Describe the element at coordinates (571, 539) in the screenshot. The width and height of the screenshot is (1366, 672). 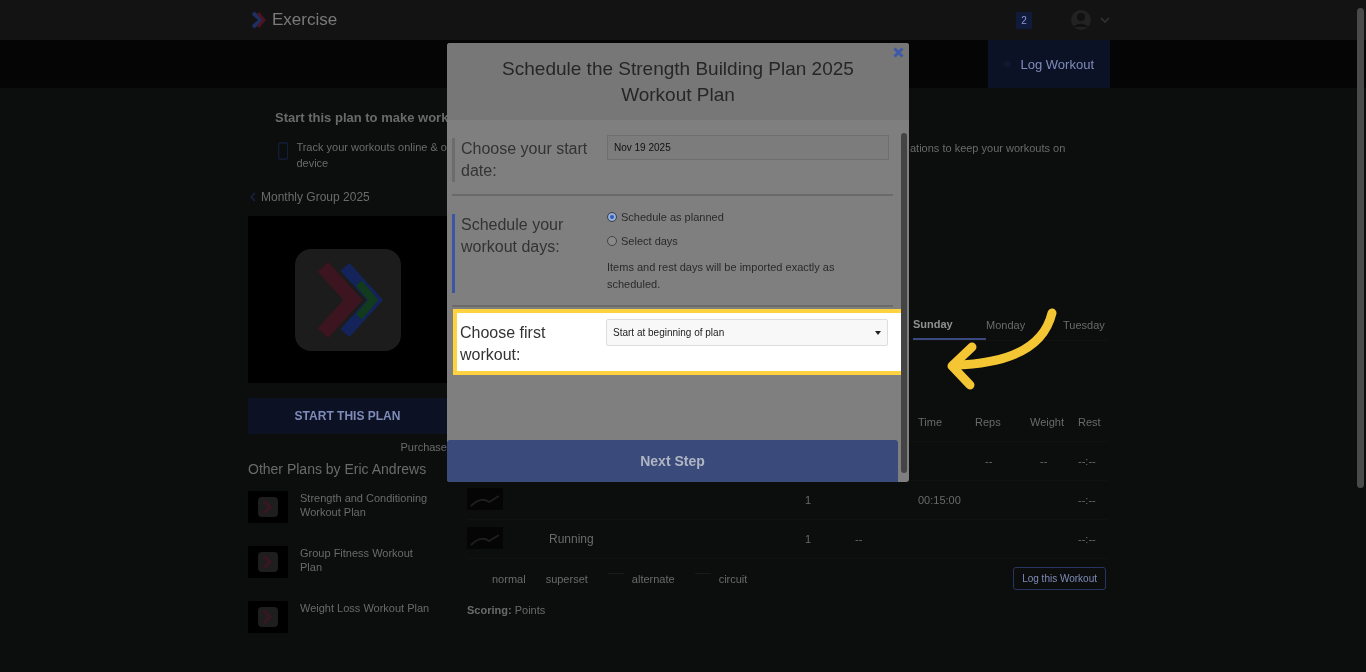
I see `exercise-name: Running` at that location.